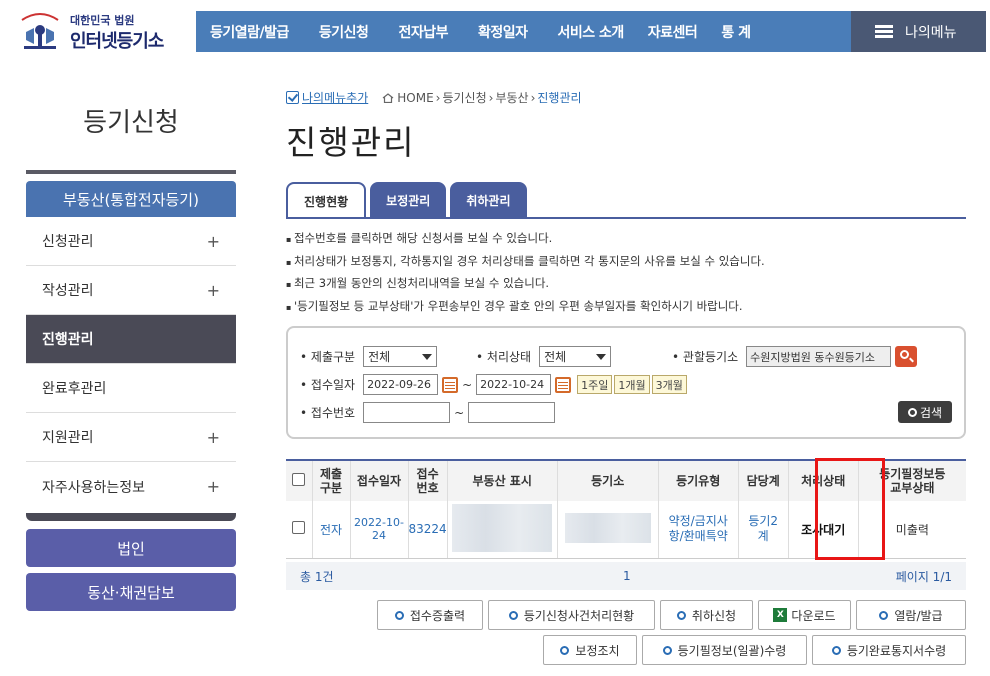 The image size is (990, 676). I want to click on breadcrumb-apply: 등기신청, so click(464, 97).